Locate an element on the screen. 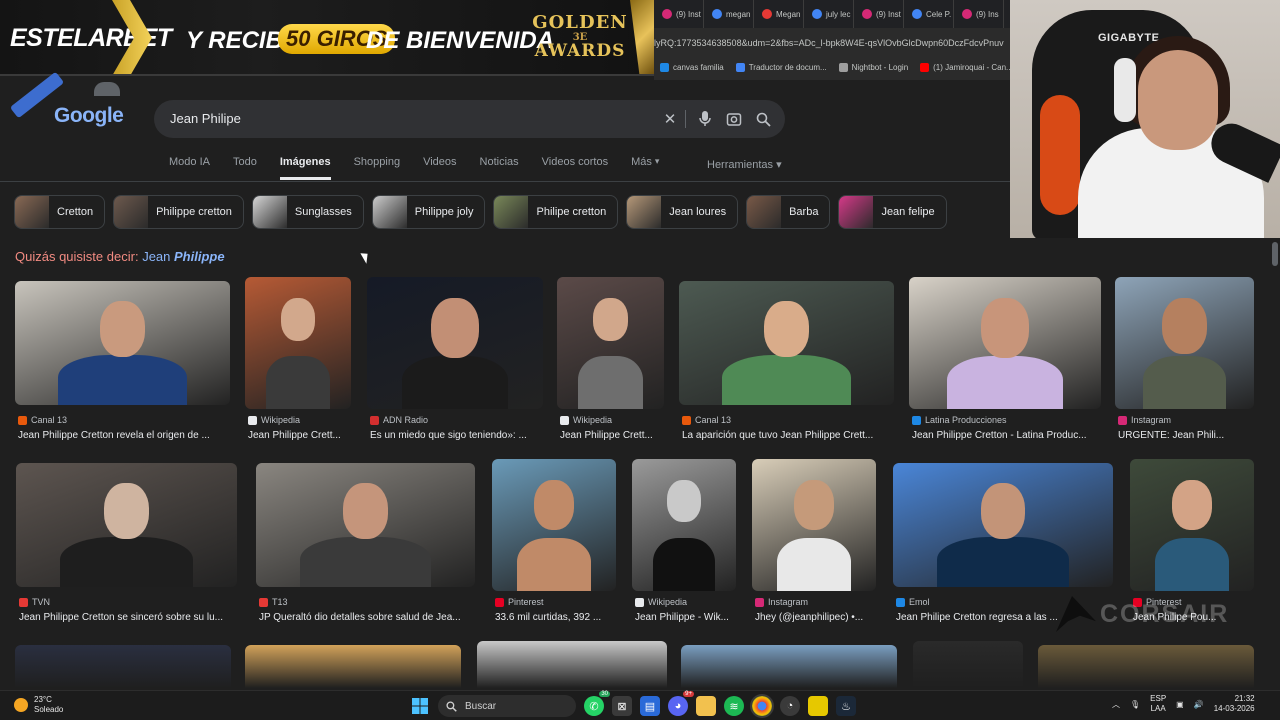  tab-videos: Videos is located at coordinates (439, 168).